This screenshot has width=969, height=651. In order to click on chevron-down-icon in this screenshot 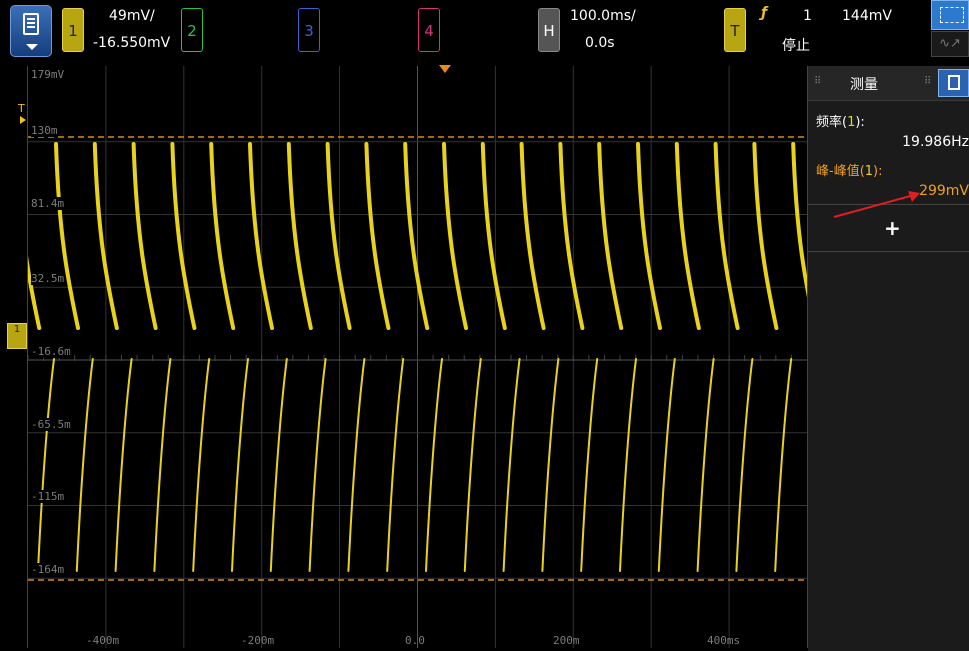, I will do `click(32, 47)`.